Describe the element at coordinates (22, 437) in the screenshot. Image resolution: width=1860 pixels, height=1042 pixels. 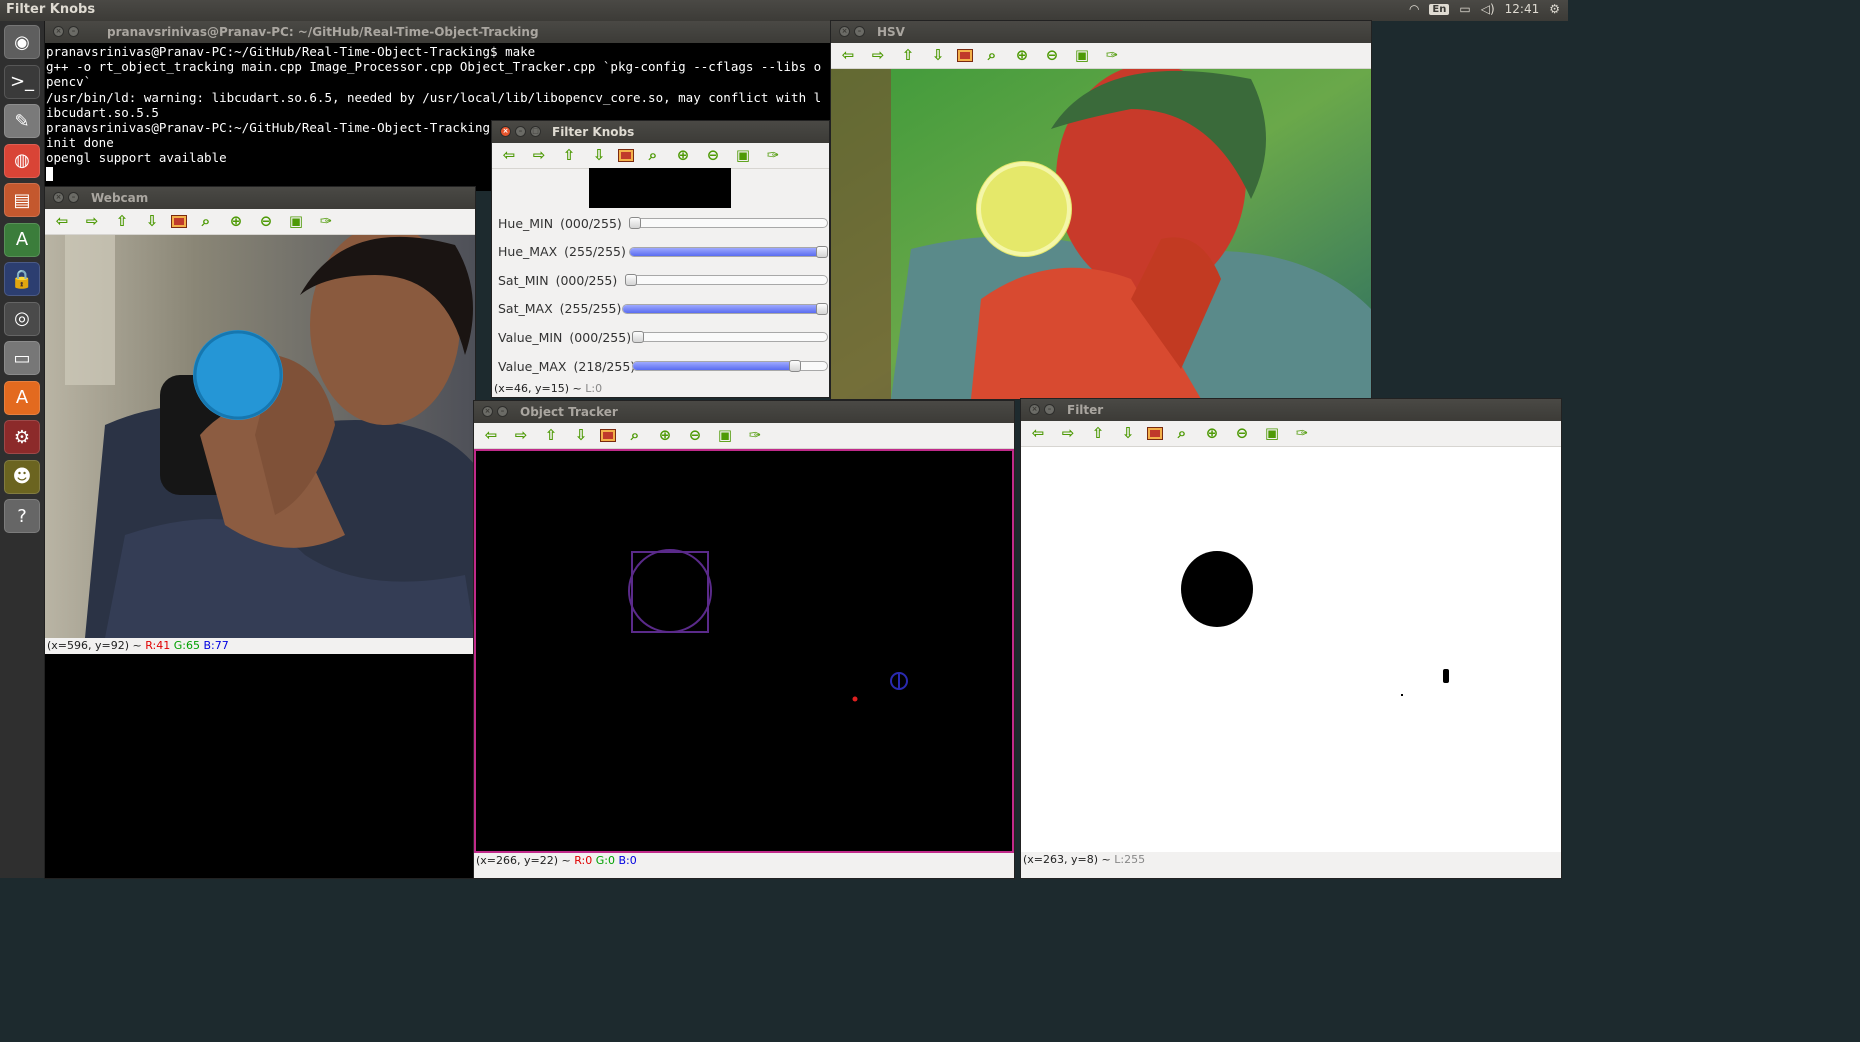
I see `settings-icon: ⚙` at that location.